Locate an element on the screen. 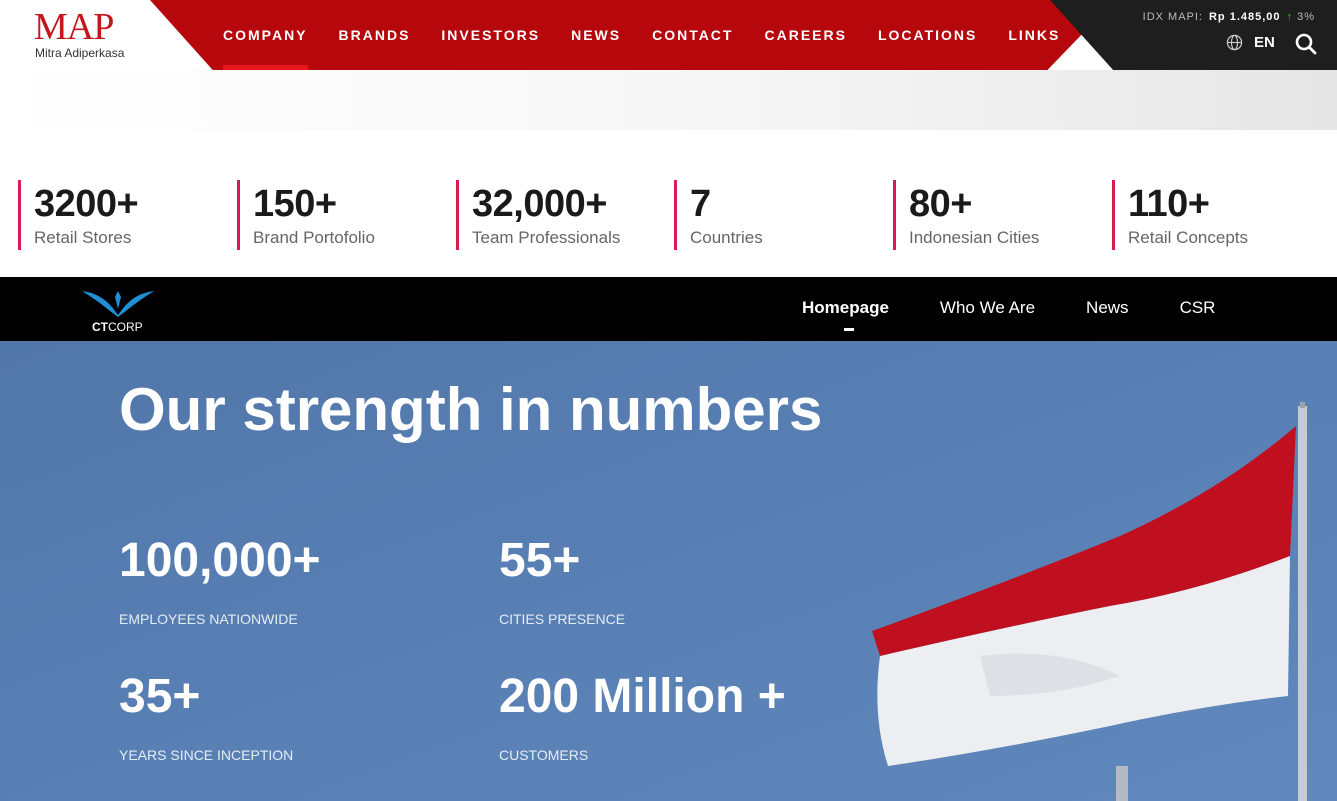 The height and width of the screenshot is (801, 1337). kpi-label: YEARS SINCE INCEPTION is located at coordinates (206, 755).